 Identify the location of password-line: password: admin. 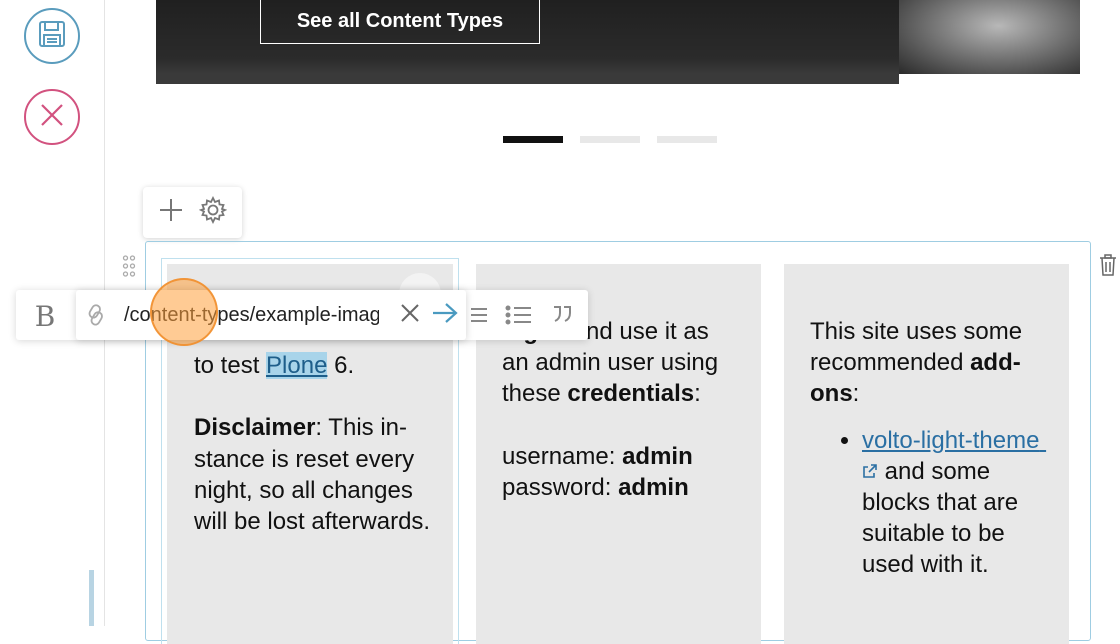
(621, 487).